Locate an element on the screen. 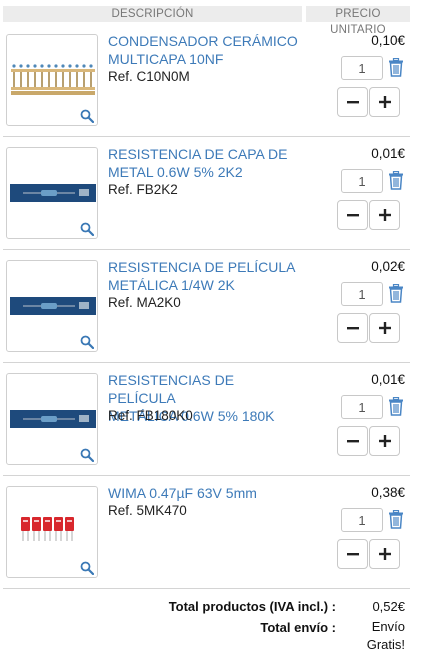 Image resolution: width=432 pixels, height=655 pixels. product-reference: Ref. C10N0M is located at coordinates (149, 76).